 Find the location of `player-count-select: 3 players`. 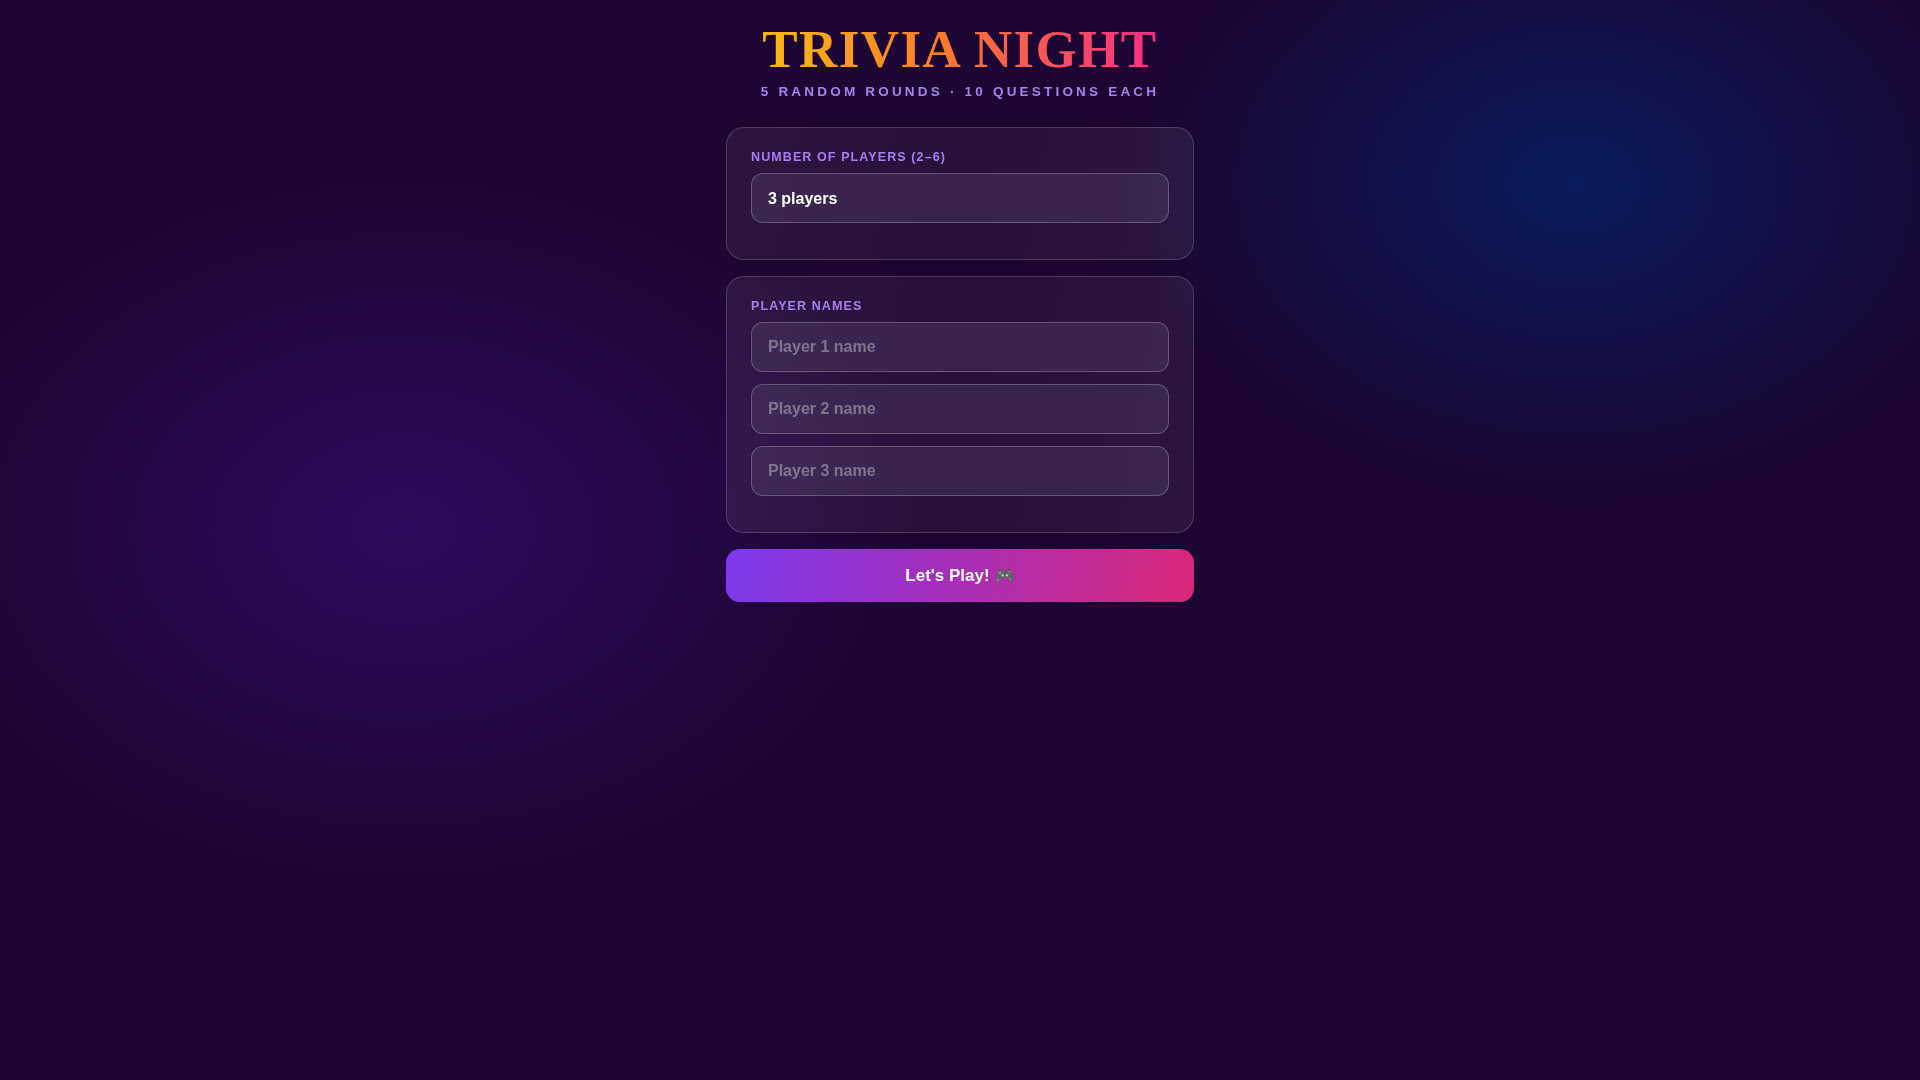

player-count-select: 3 players is located at coordinates (960, 198).